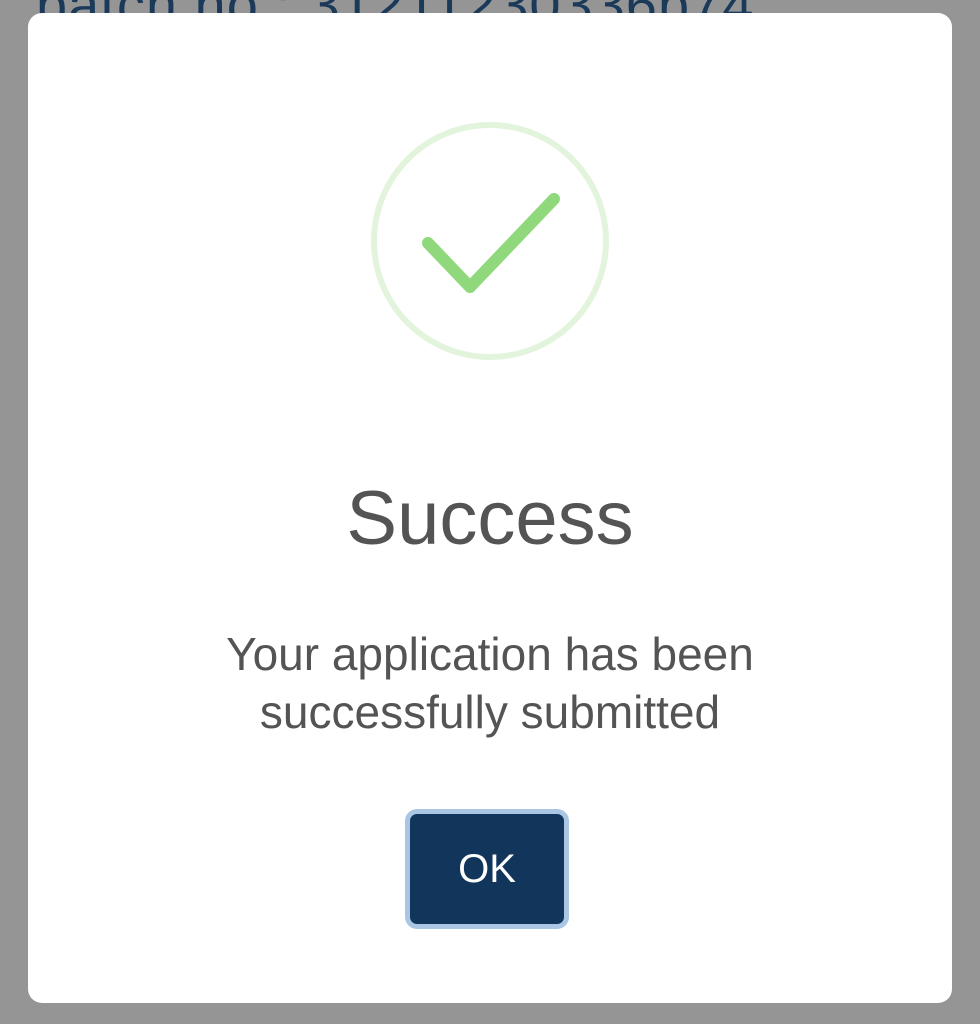 This screenshot has width=980, height=1024. I want to click on checkmark-circle-icon, so click(490, 241).